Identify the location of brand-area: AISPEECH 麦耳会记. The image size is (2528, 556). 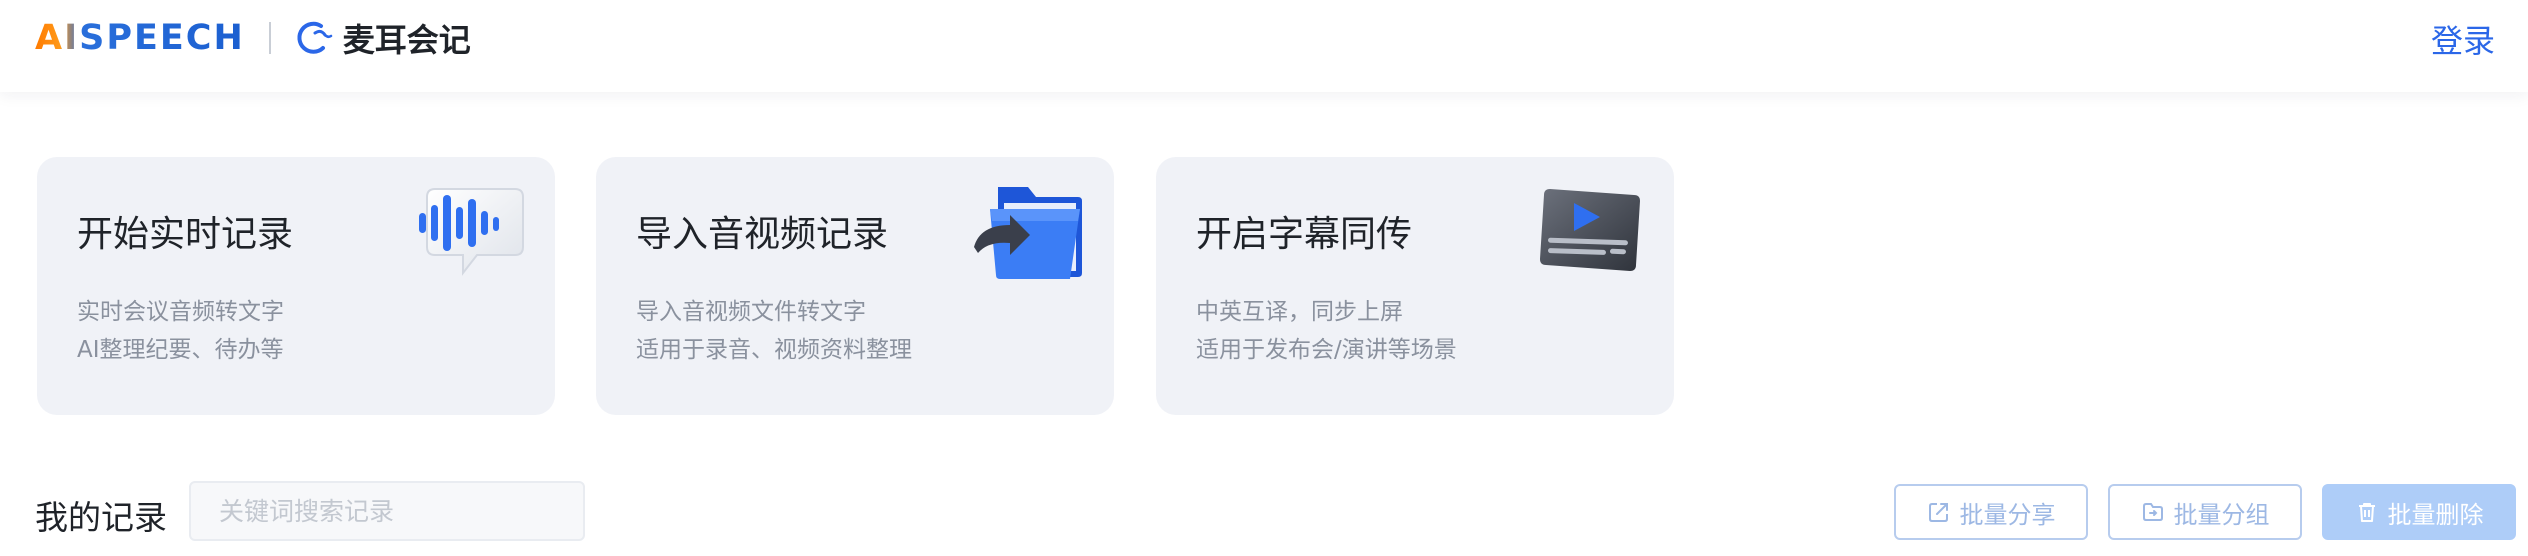
(253, 38).